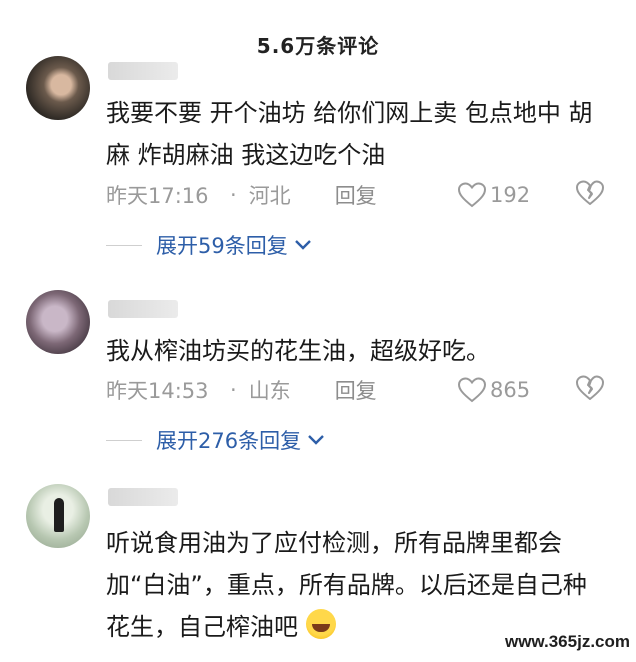 The height and width of the screenshot is (662, 636). I want to click on like-count: 865, so click(510, 390).